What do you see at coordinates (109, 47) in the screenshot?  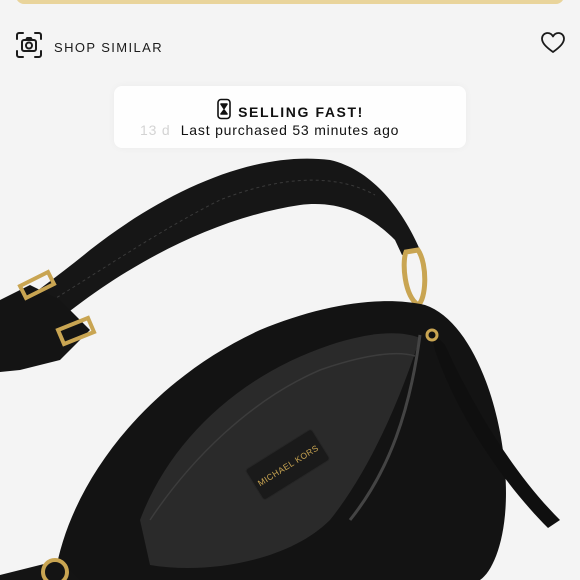 I see `shop-similar-label: SHOP SIMILAR` at bounding box center [109, 47].